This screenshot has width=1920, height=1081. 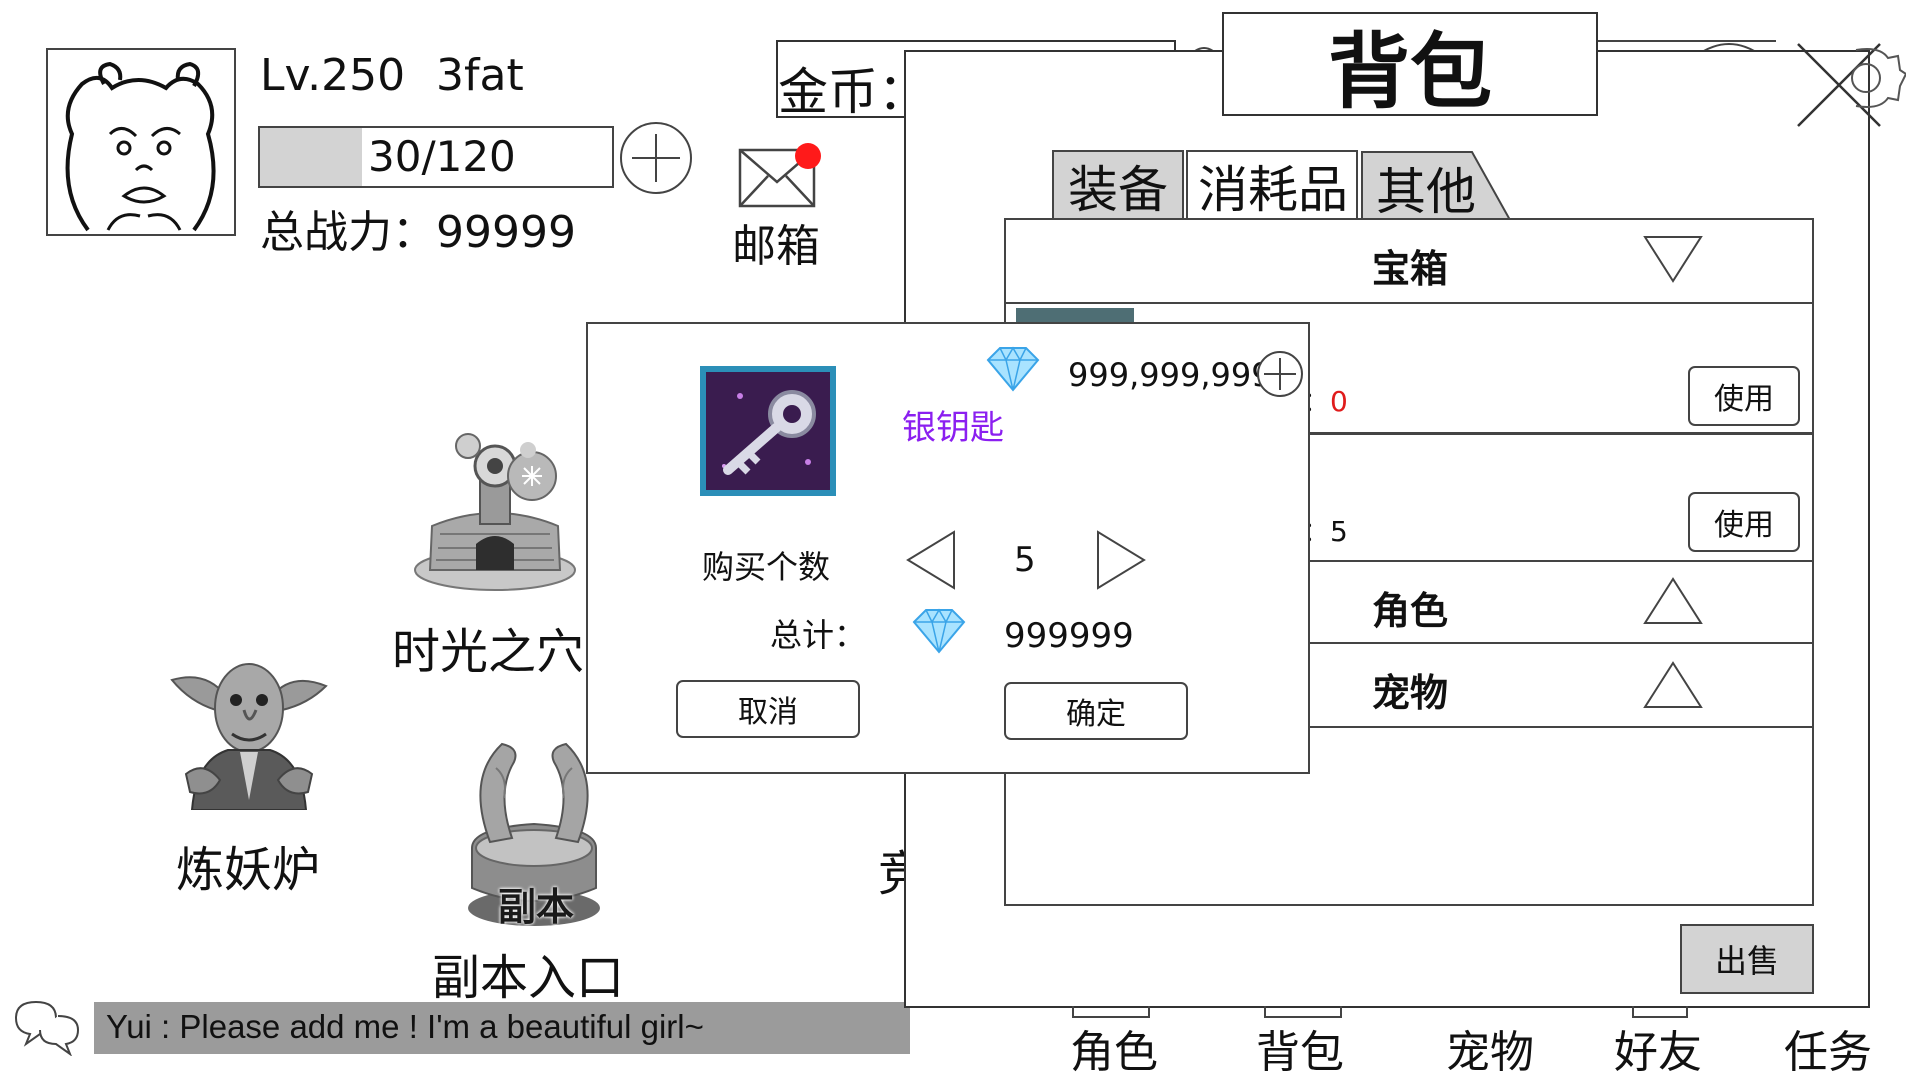 I want to click on bag-title-box: 背包, so click(x=1410, y=66).